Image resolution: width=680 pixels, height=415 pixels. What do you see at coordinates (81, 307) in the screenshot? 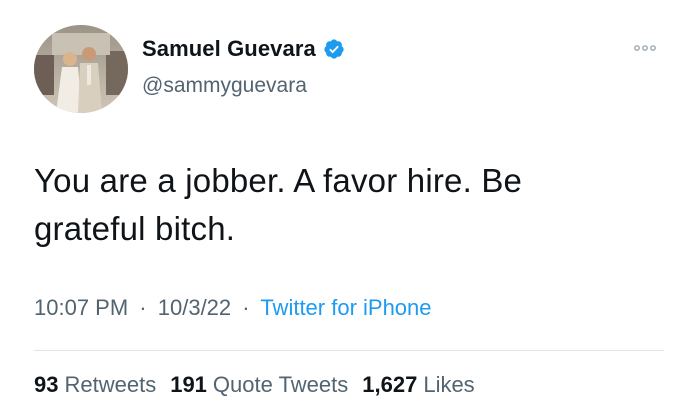
I see `tweet-time: 10:07 PM` at bounding box center [81, 307].